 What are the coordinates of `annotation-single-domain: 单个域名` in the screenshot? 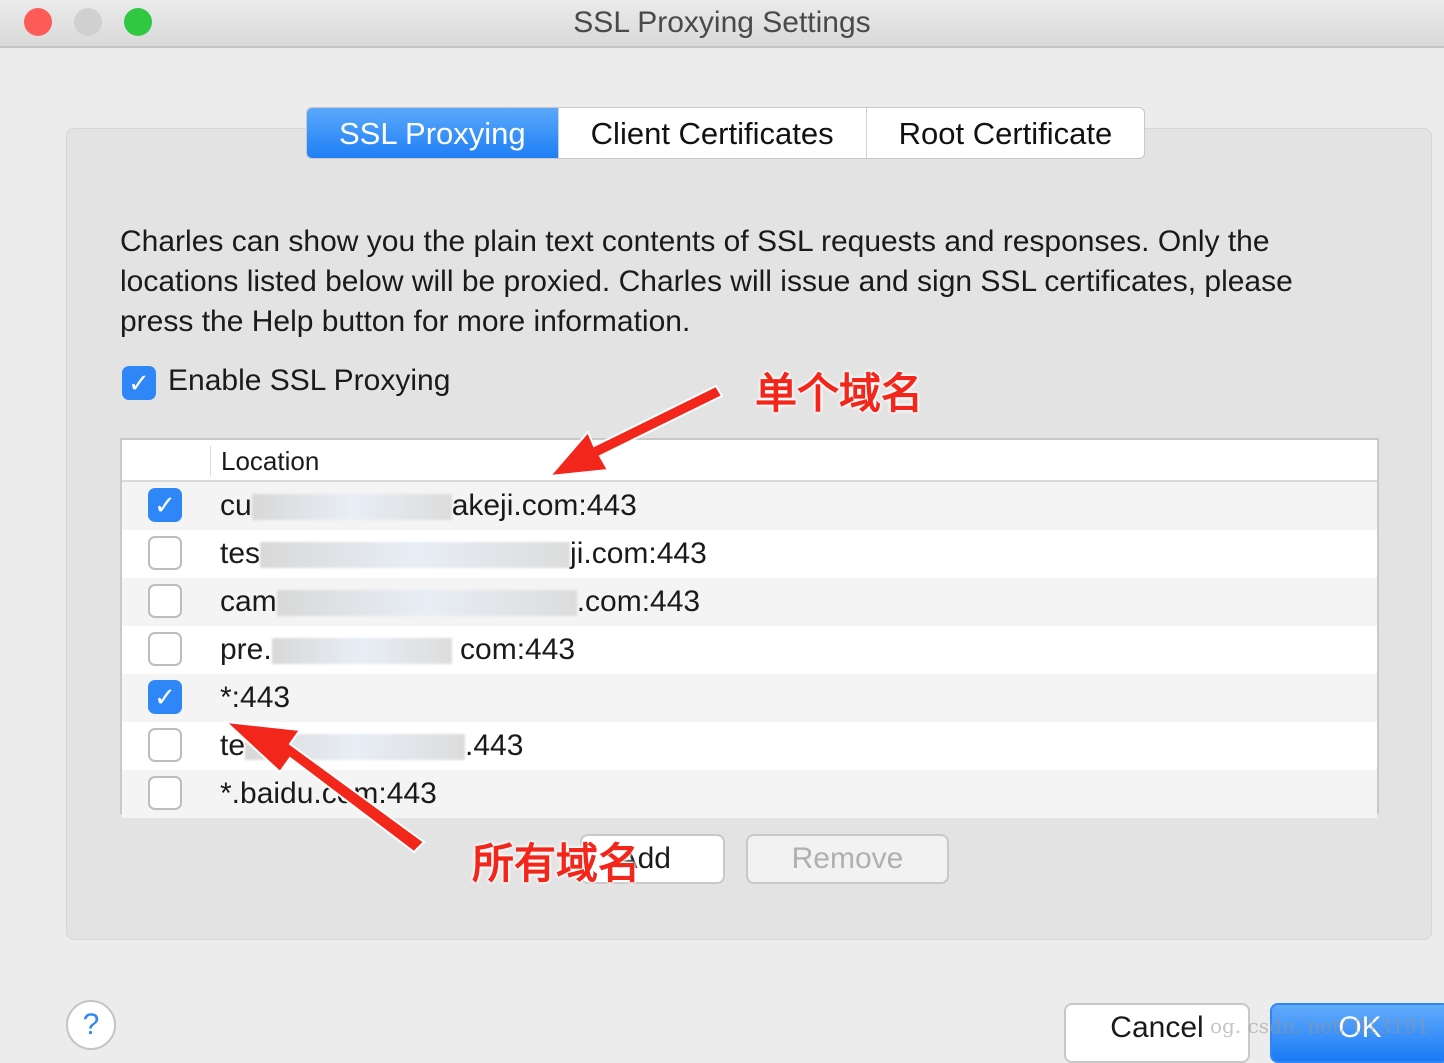 It's located at (839, 393).